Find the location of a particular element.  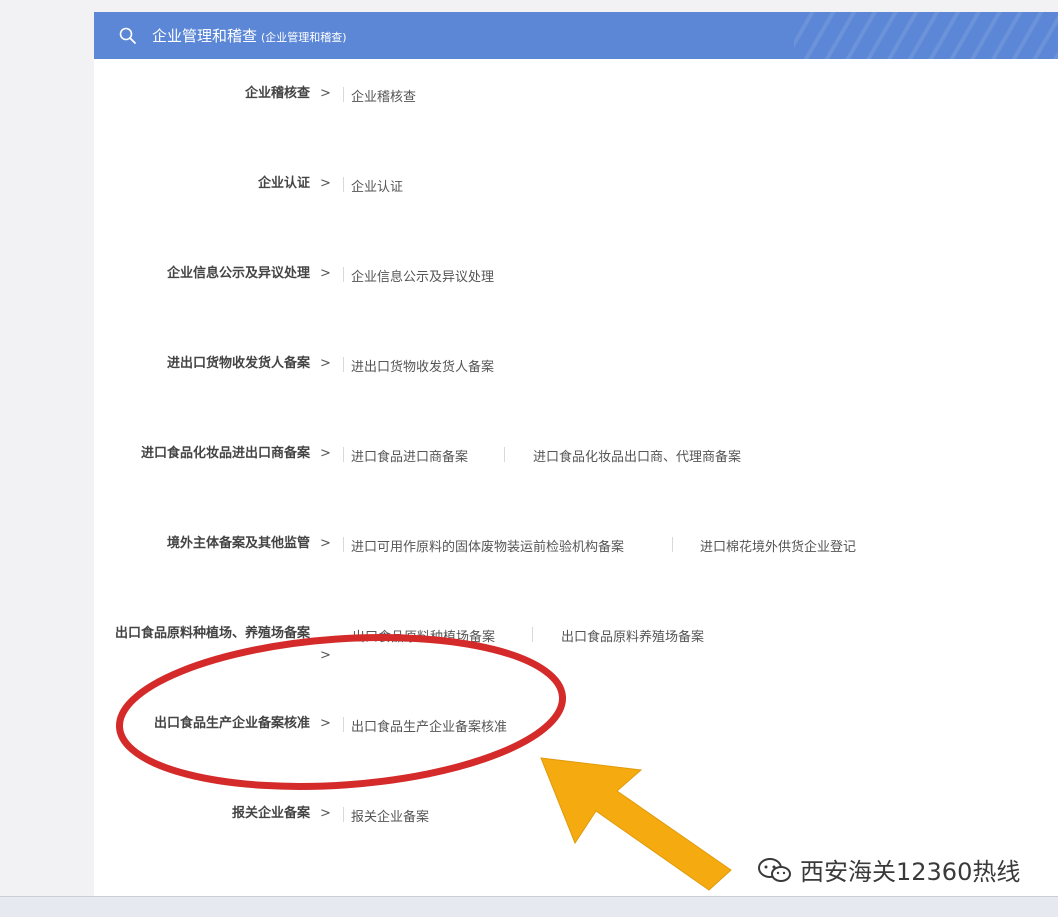

wechat-icon is located at coordinates (774, 870).